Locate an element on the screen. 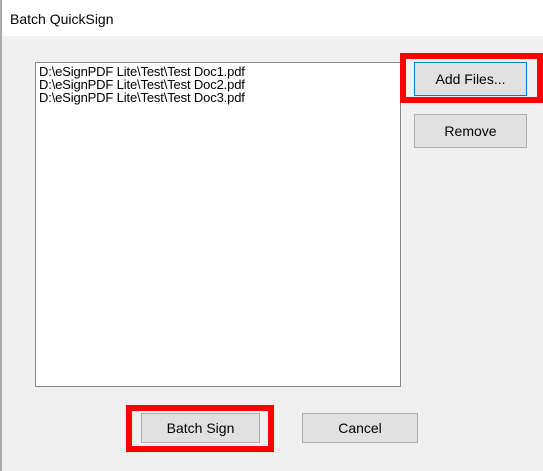  title-bar: Batch QuickSign is located at coordinates (271, 18).